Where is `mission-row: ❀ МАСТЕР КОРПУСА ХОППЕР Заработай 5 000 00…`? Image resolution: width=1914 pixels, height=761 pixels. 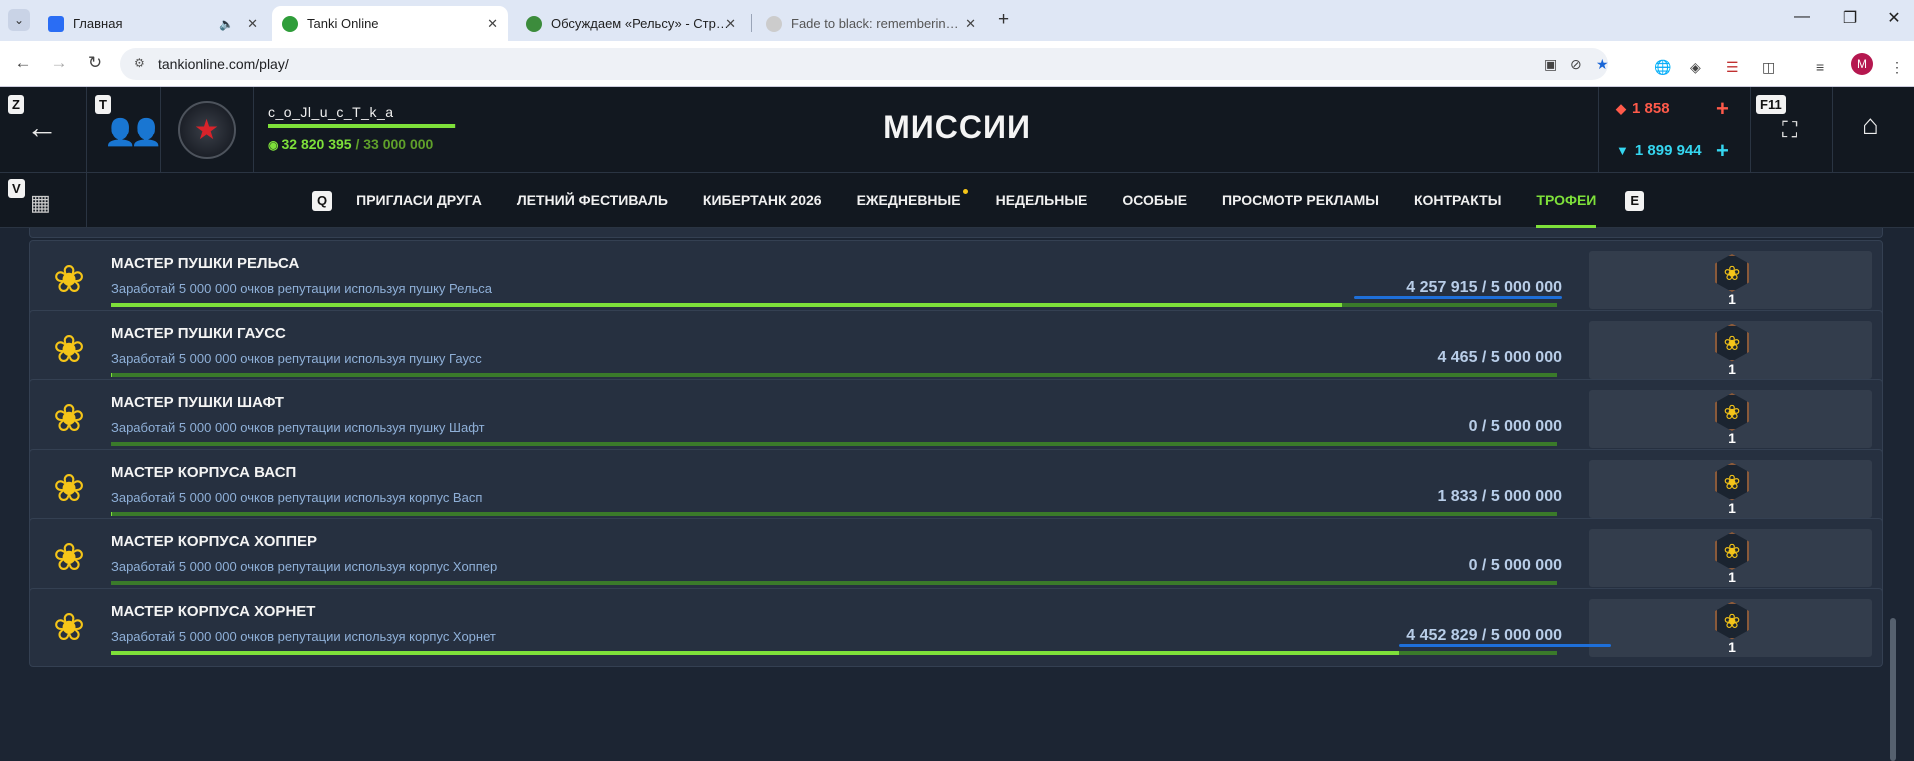
mission-row: ❀ МАСТЕР КОРПУСА ХОППЕР Заработай 5 000 00… is located at coordinates (956, 557).